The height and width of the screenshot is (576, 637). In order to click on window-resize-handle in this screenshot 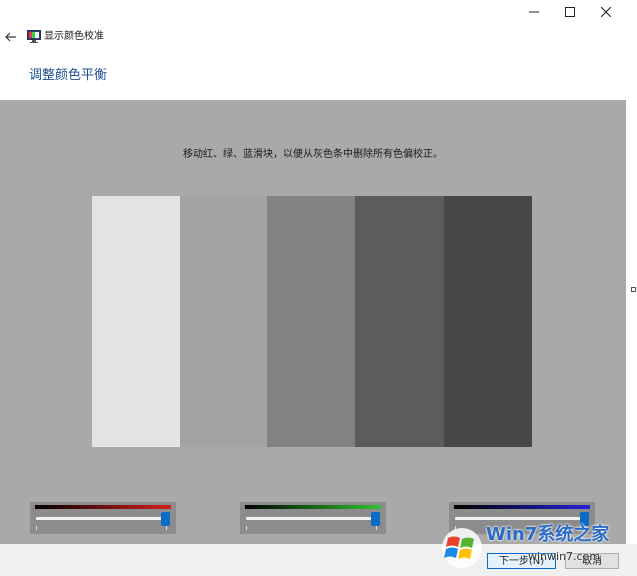, I will do `click(633, 289)`.